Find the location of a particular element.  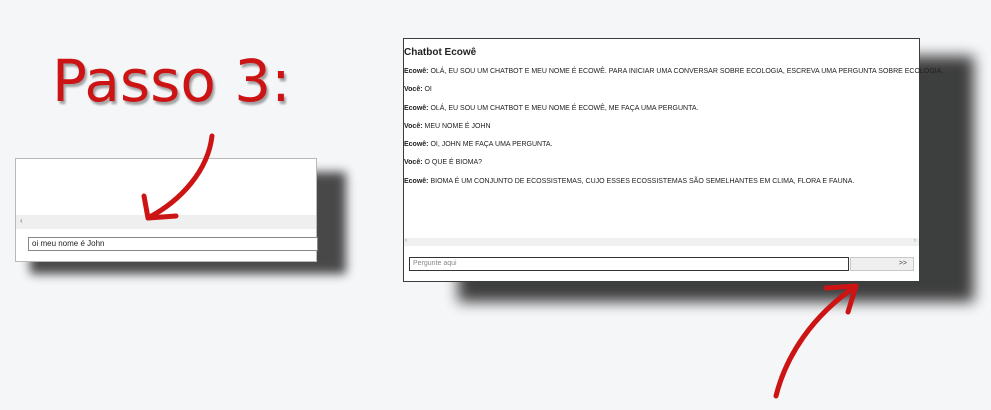

chat-message: Ecowê: OI, JOHN ME FAÇA UMA PERGUNTA. is located at coordinates (661, 149).